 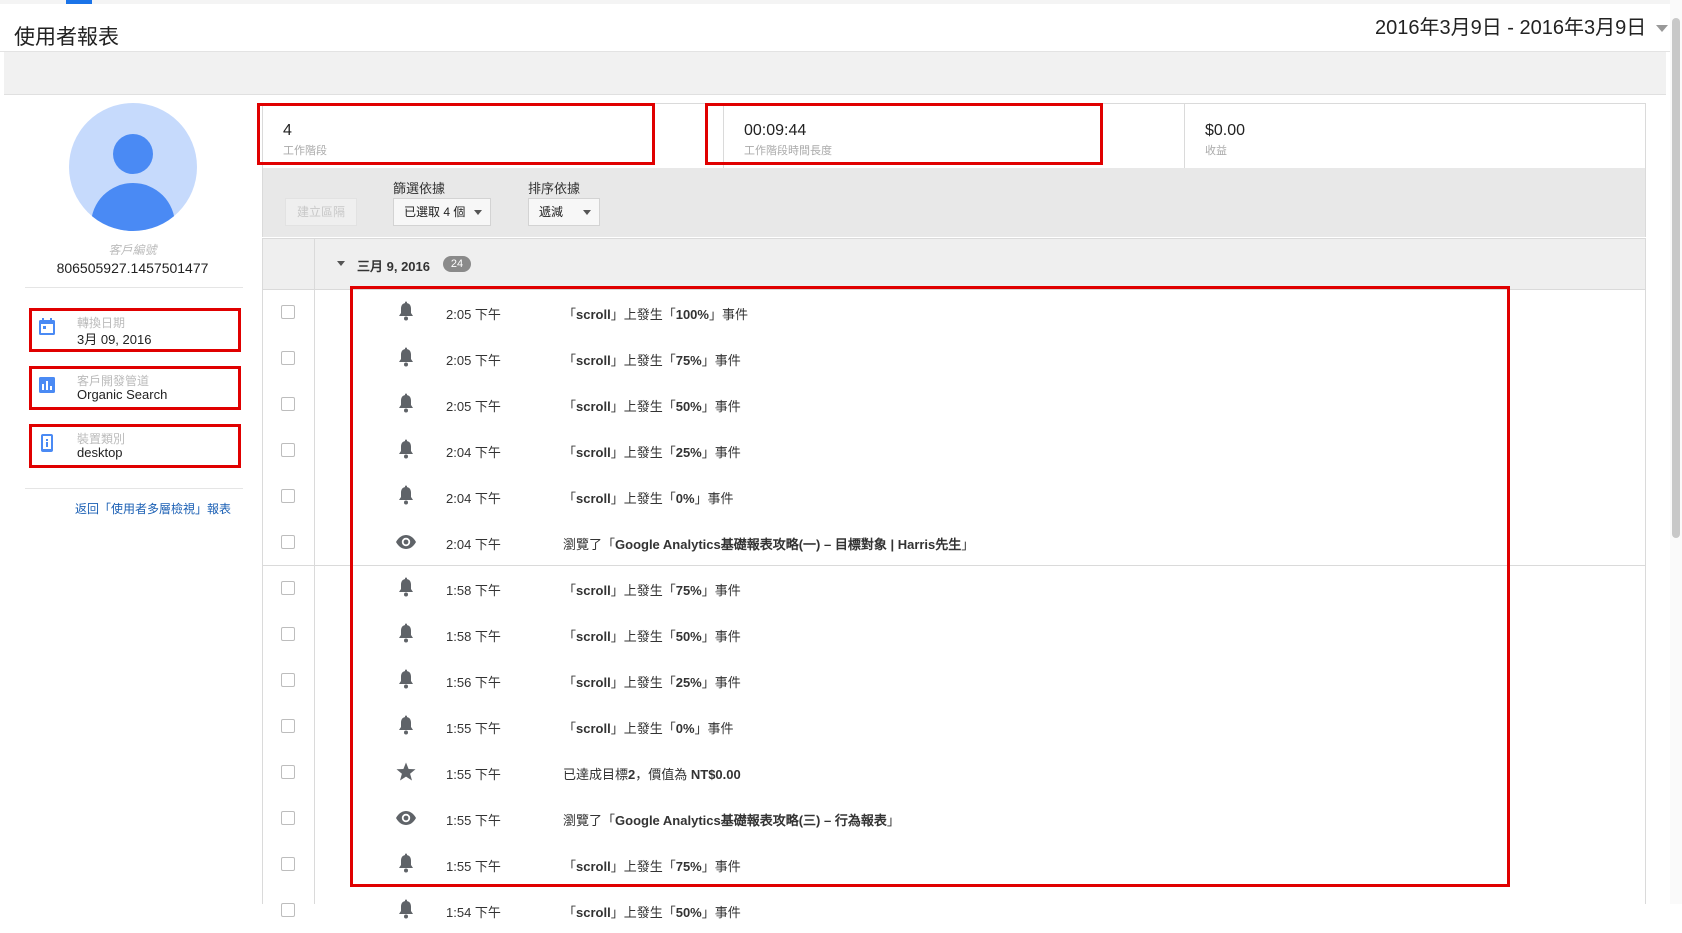 What do you see at coordinates (47, 326) in the screenshot?
I see `calendar-icon` at bounding box center [47, 326].